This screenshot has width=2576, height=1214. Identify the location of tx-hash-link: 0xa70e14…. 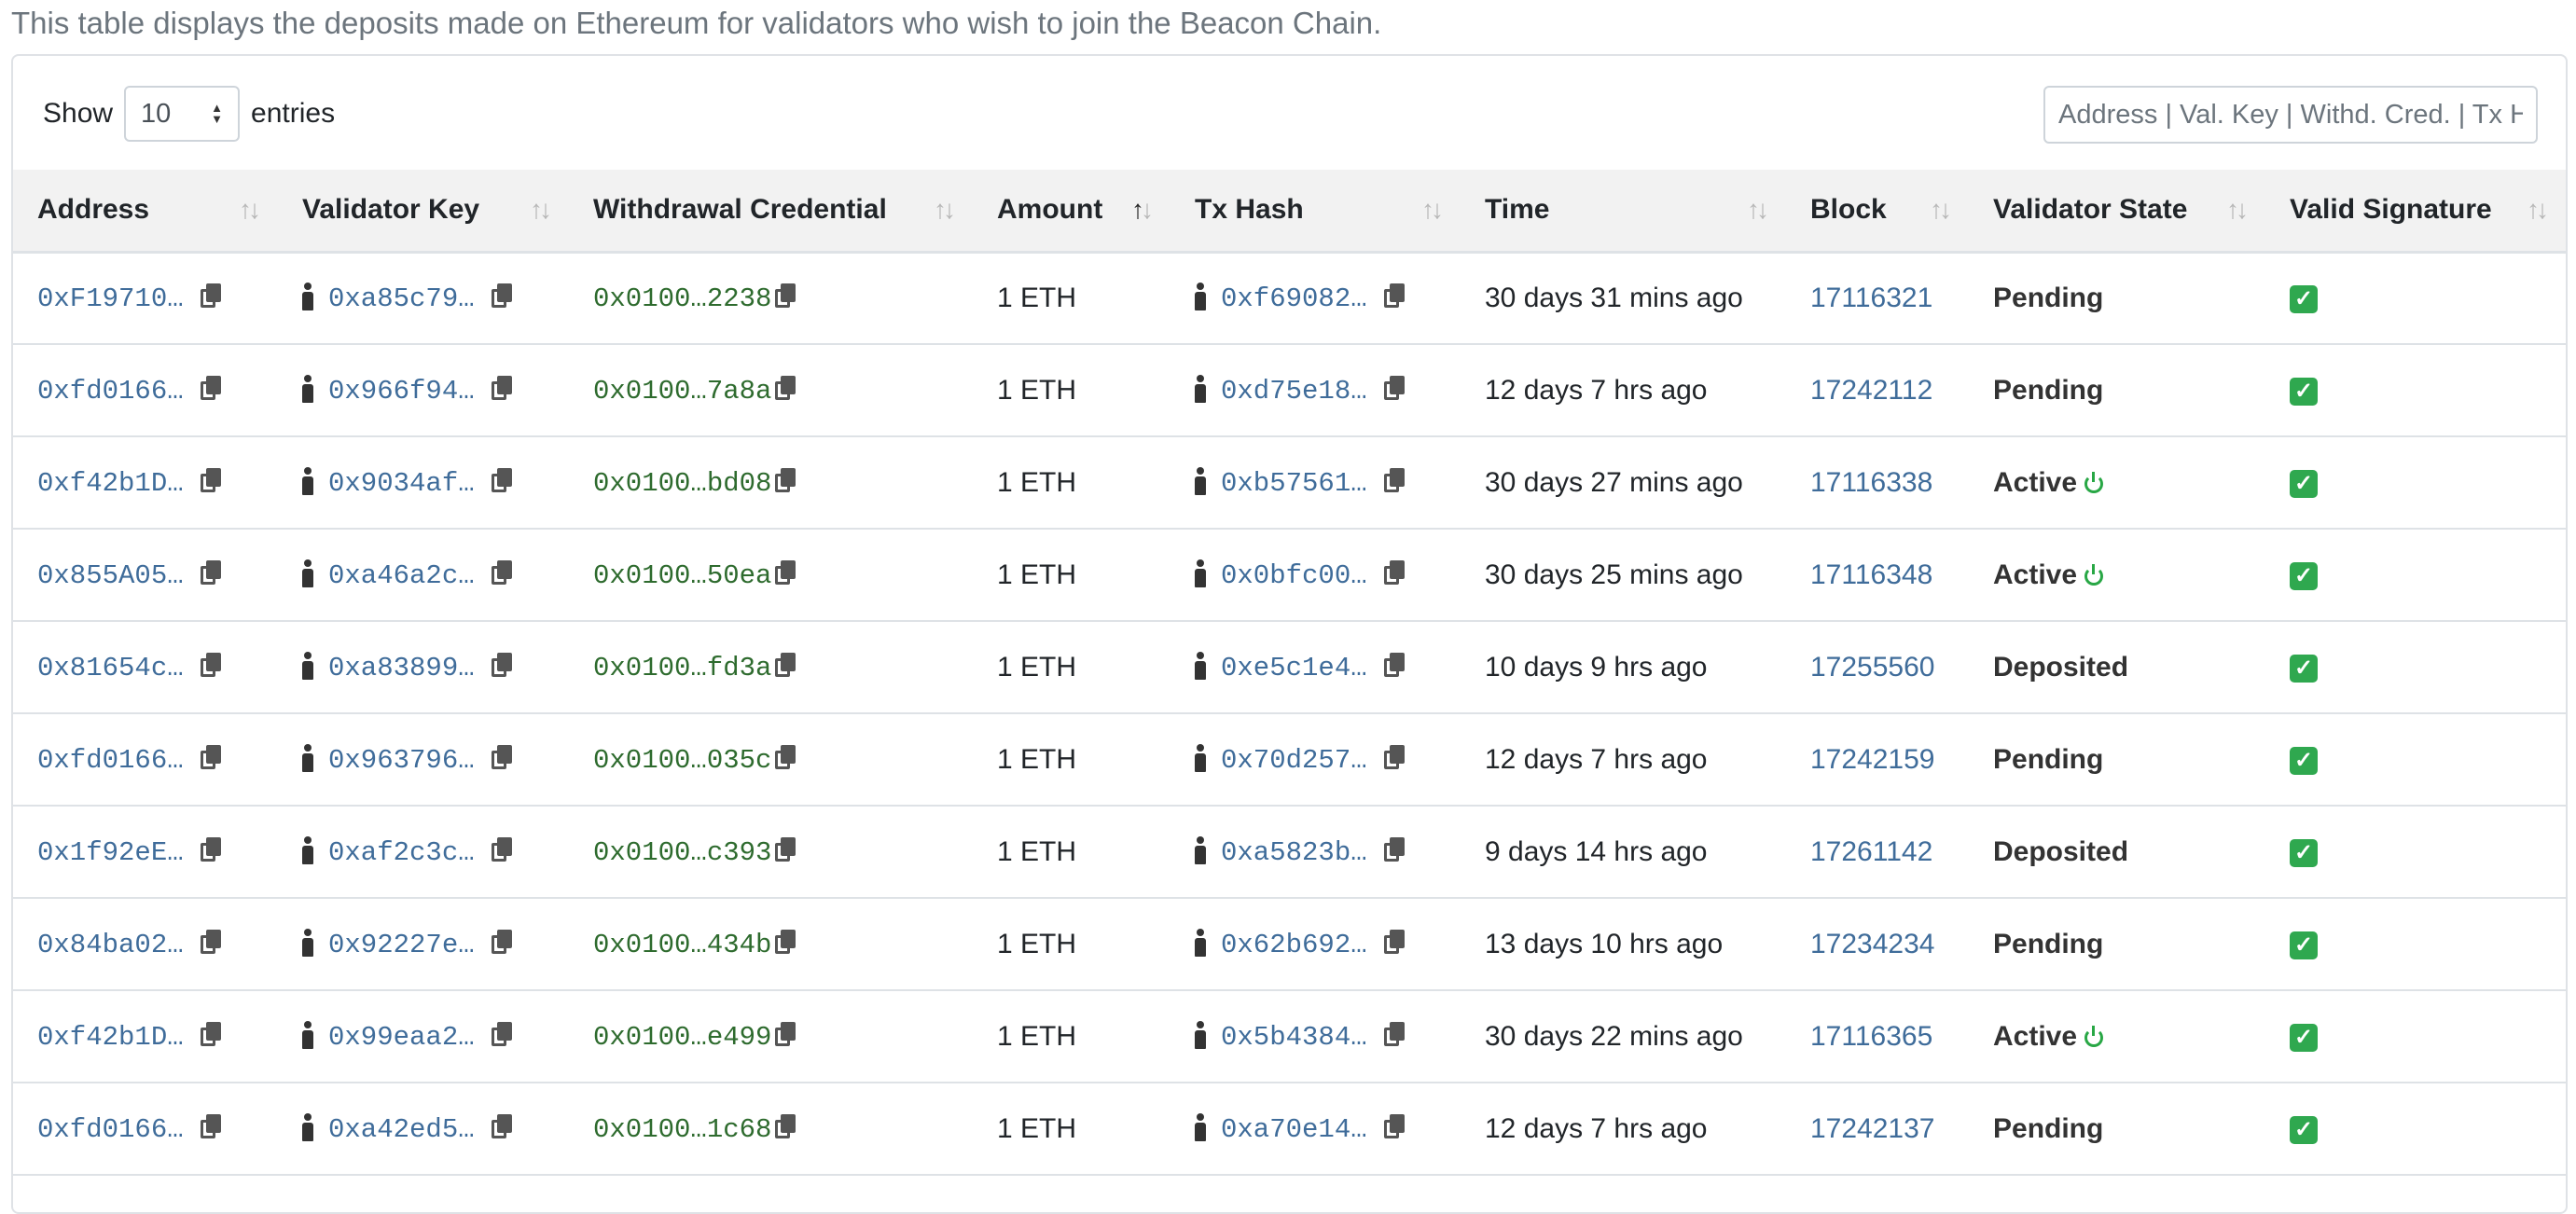
(1294, 1129).